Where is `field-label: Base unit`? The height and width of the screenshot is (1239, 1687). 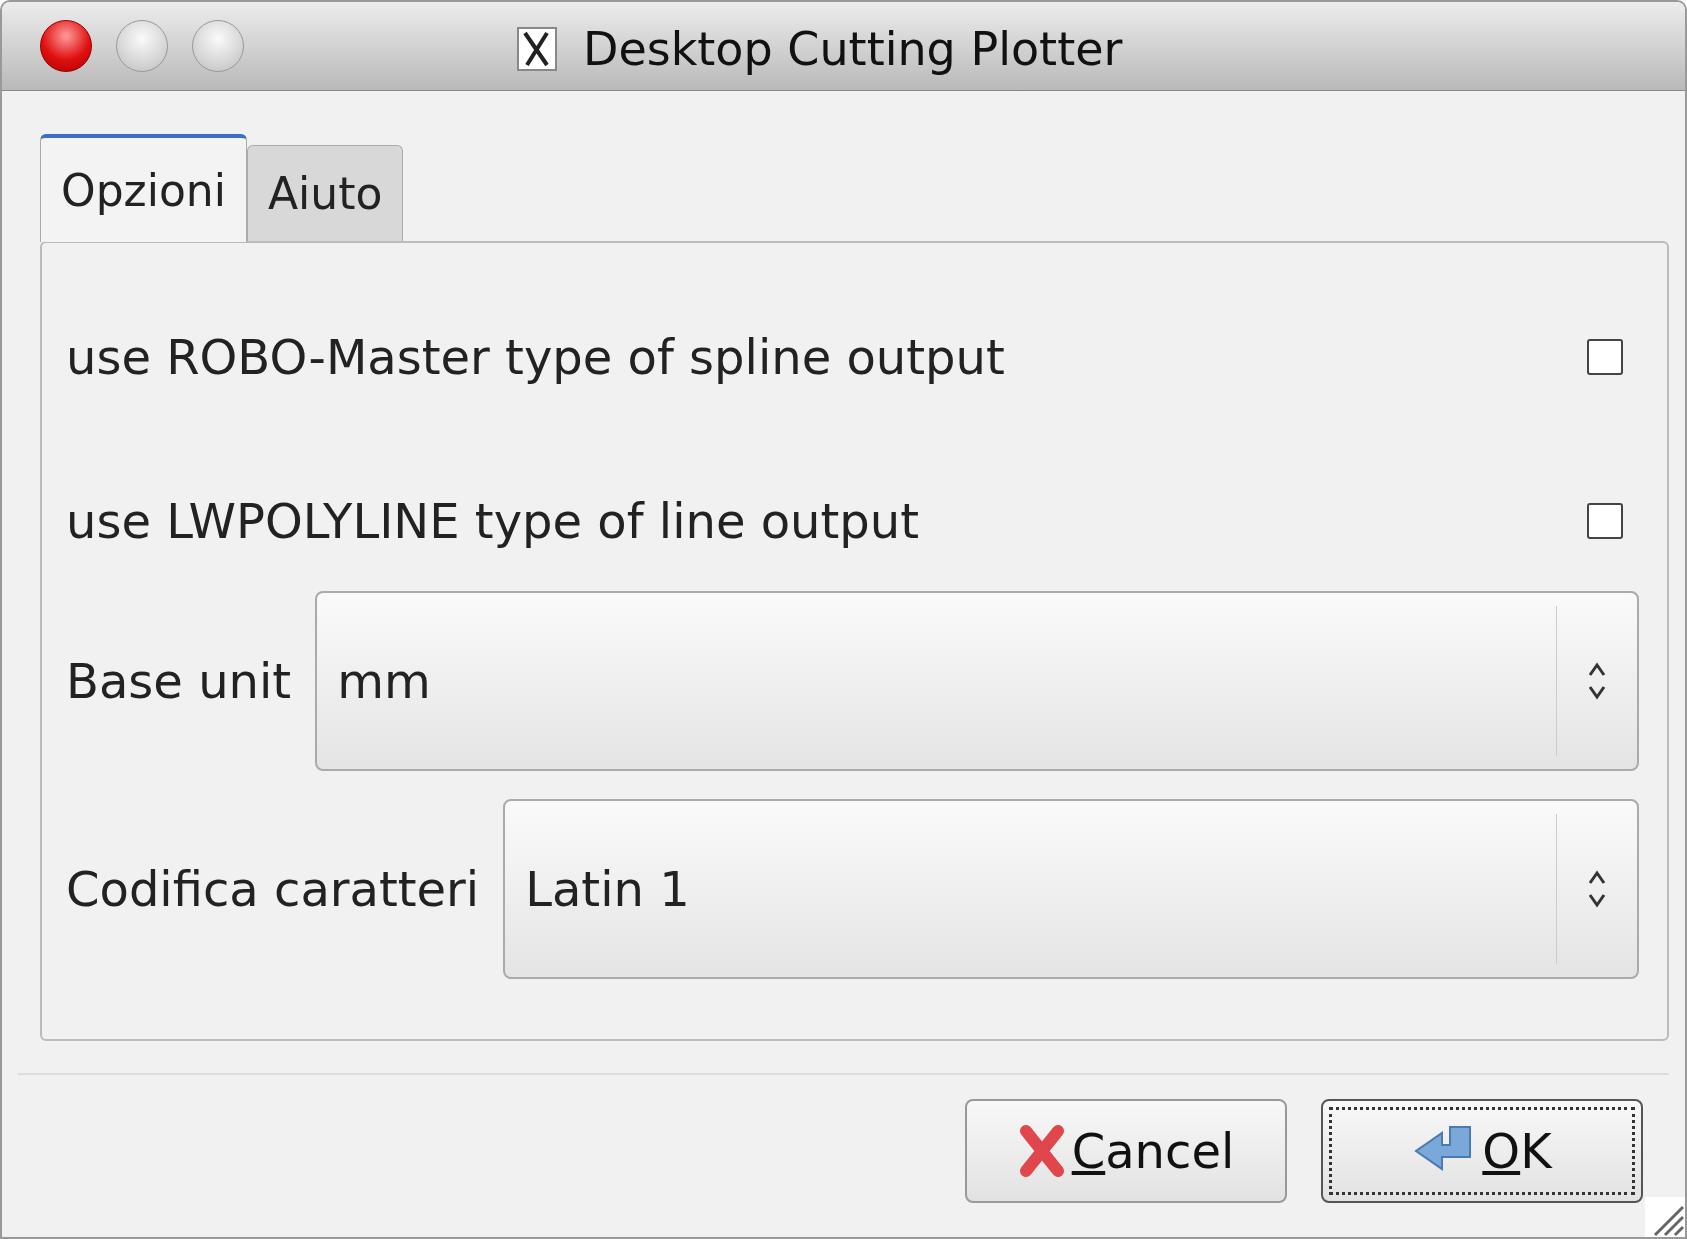 field-label: Base unit is located at coordinates (179, 681).